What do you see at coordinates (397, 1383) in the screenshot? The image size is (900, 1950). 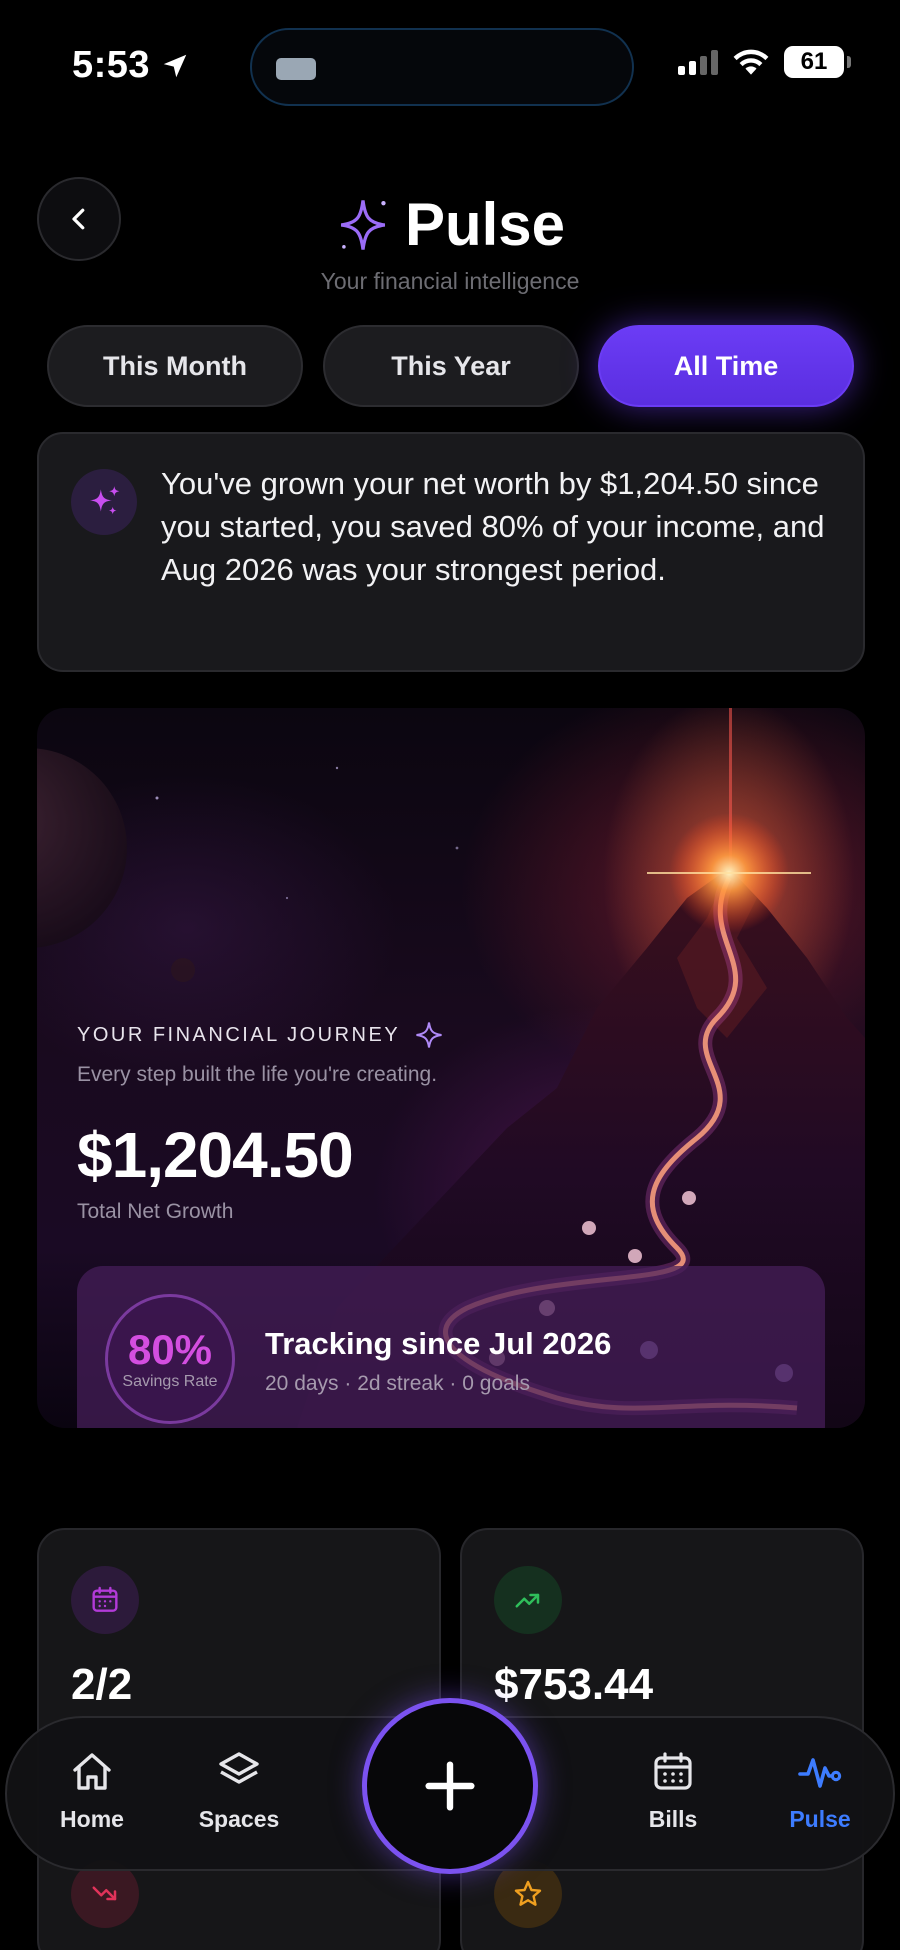 I see `tracking-meta: 20 days · 2d streak · 0 goals` at bounding box center [397, 1383].